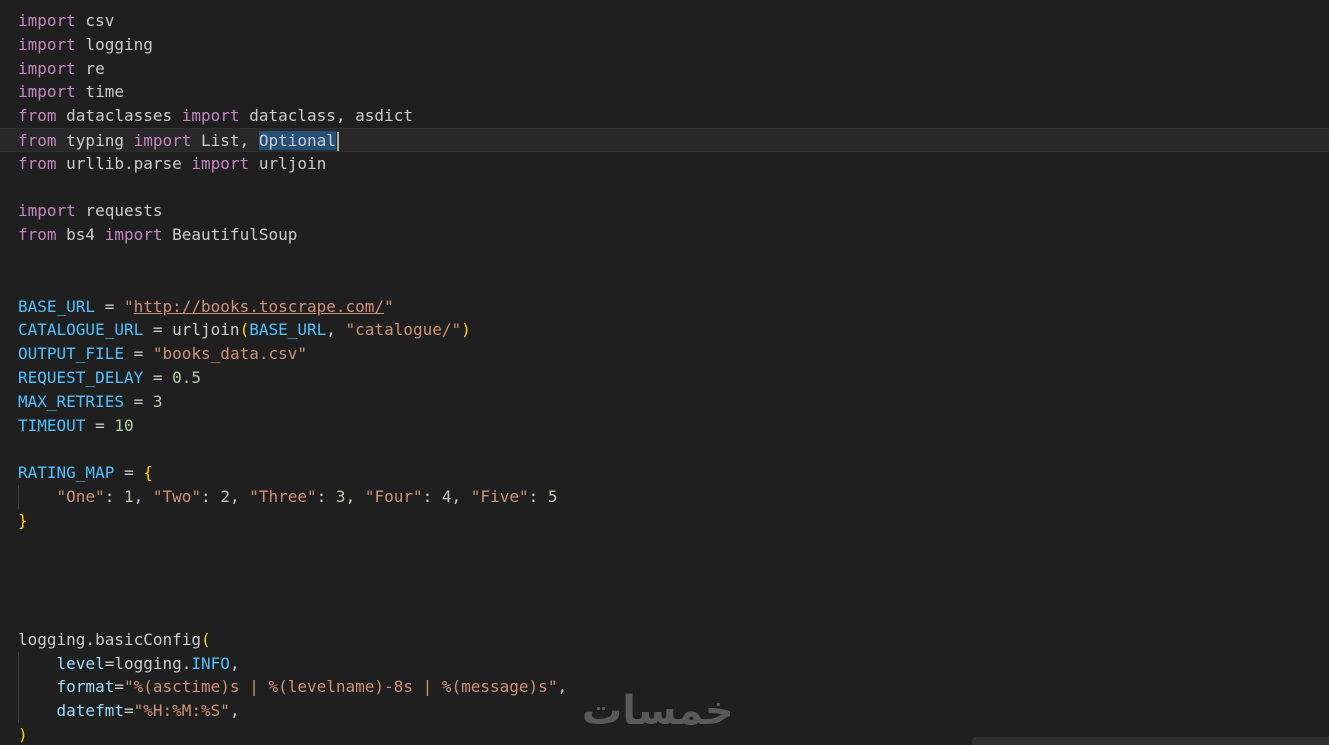 The image size is (1329, 745). What do you see at coordinates (259, 306) in the screenshot?
I see `code-token: http://books.toscrape.com/` at bounding box center [259, 306].